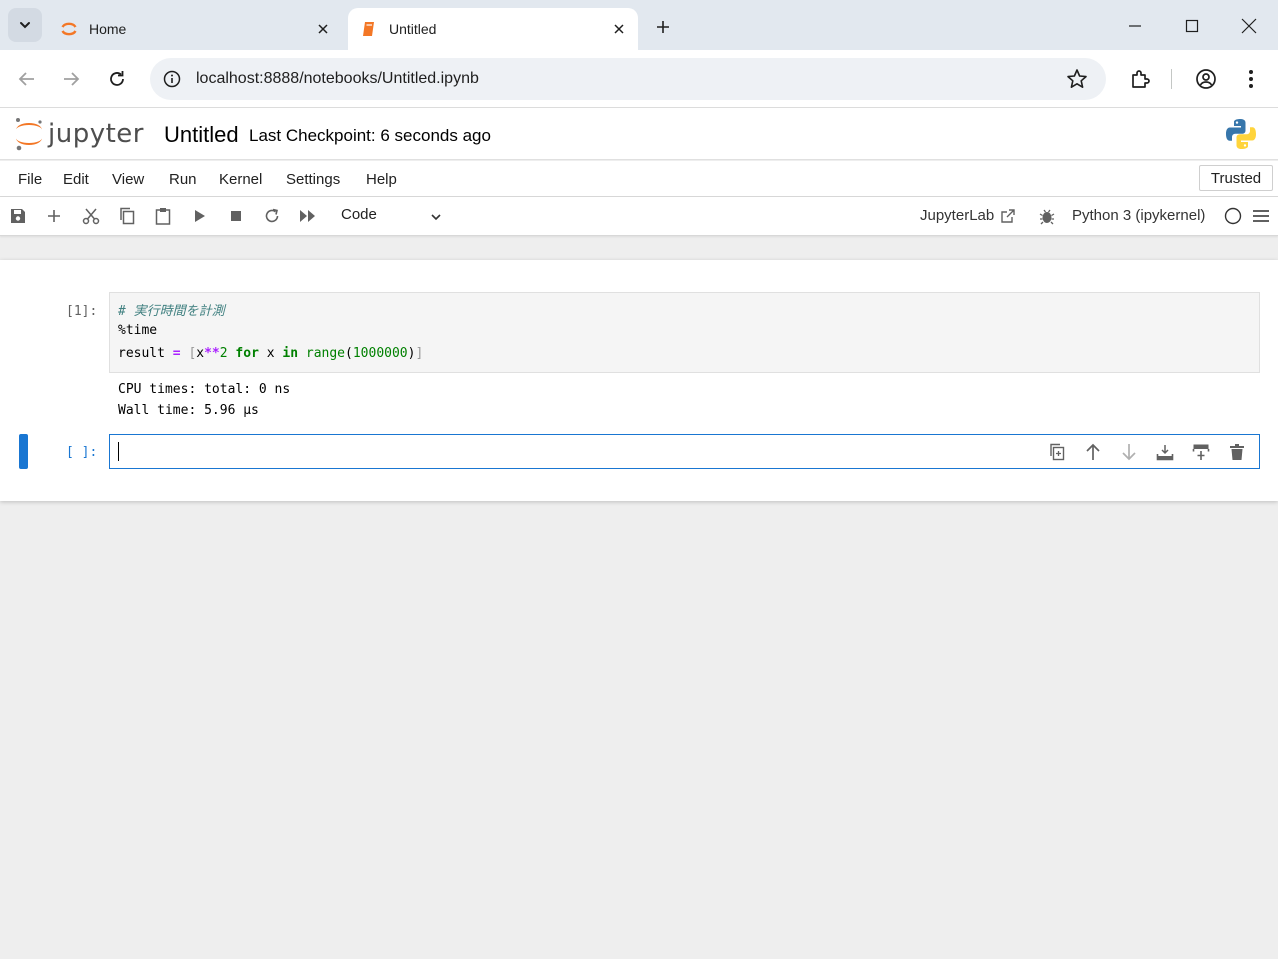 Image resolution: width=1278 pixels, height=959 pixels. I want to click on debugger-button, so click(1047, 216).